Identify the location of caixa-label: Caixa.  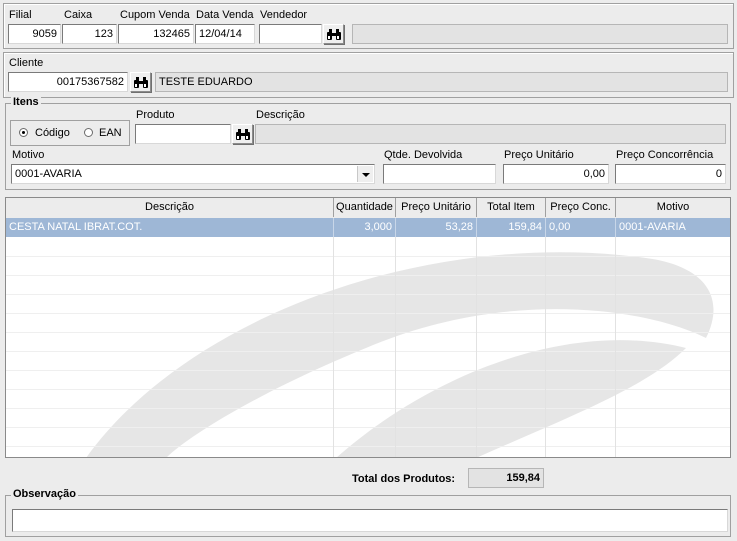
(78, 15).